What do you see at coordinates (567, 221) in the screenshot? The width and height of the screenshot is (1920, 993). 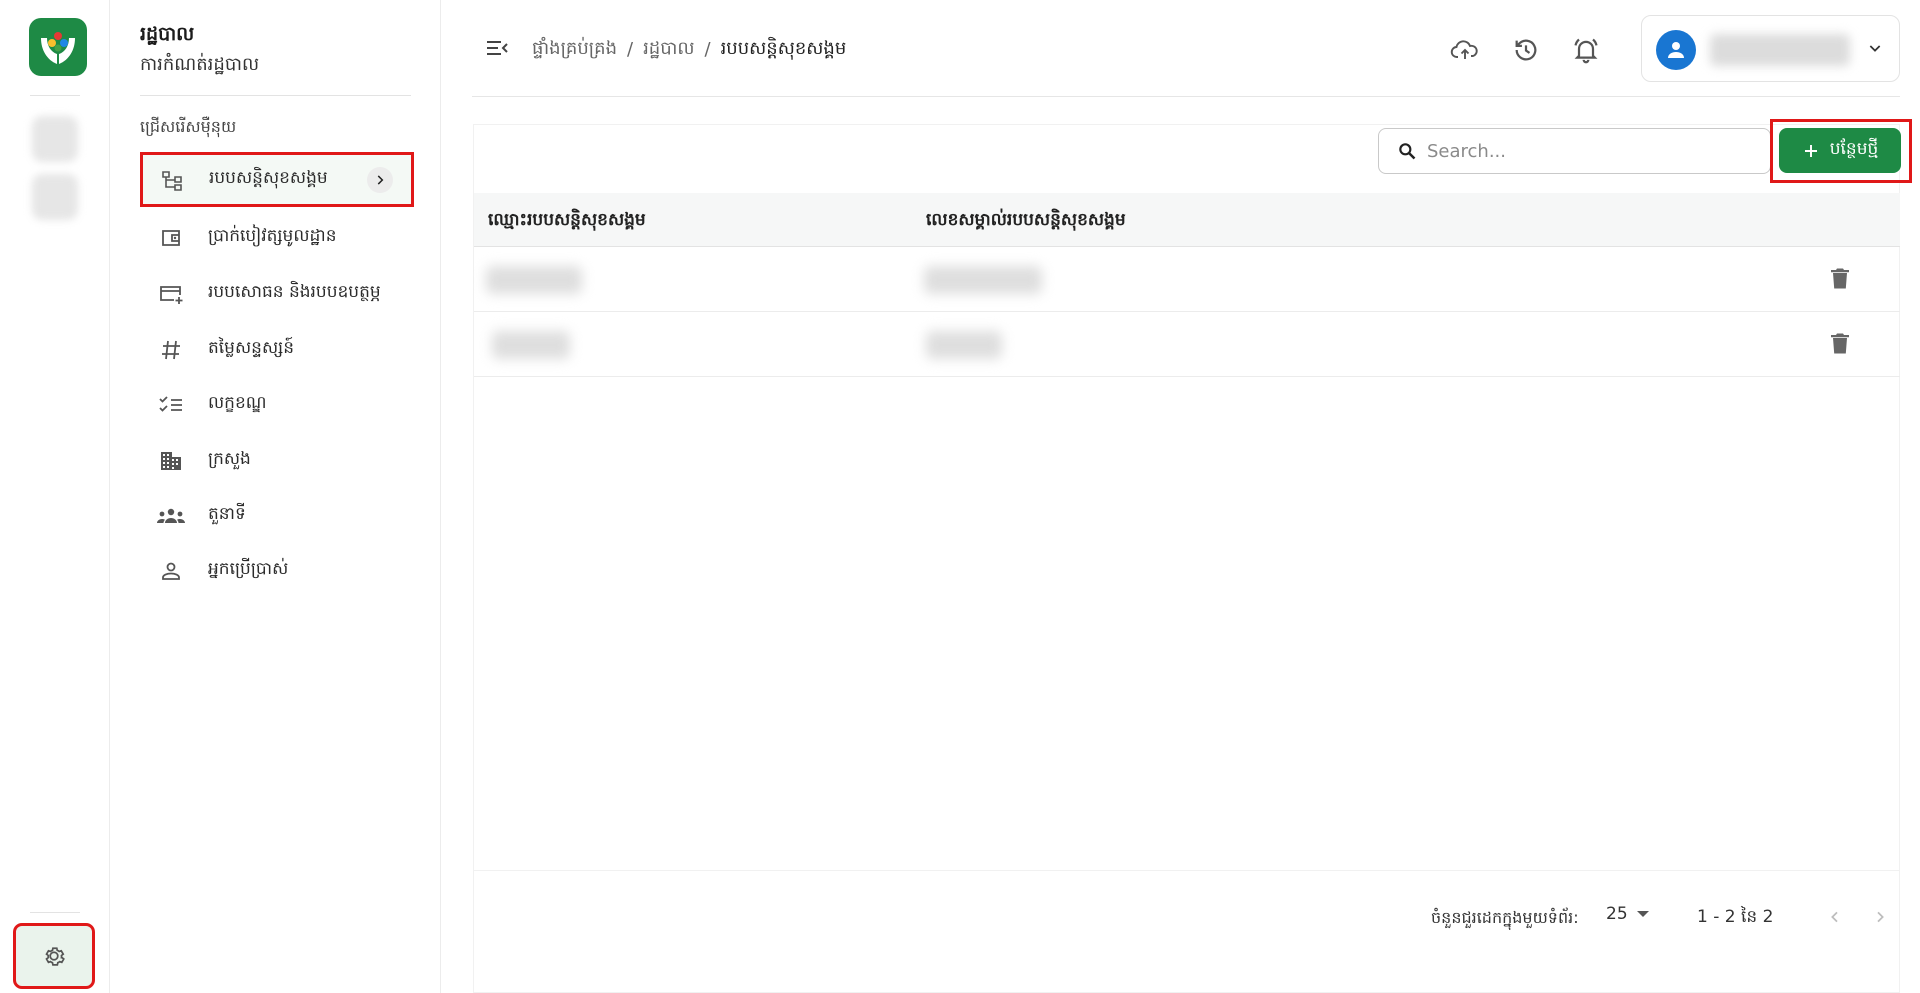 I see `column-header-name: ឈ្មោះរបបសន្តិសុខសង្គម` at bounding box center [567, 221].